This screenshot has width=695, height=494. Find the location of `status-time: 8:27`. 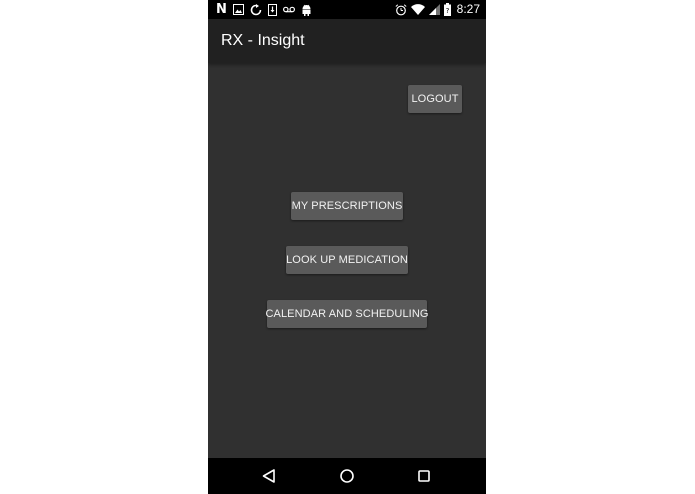

status-time: 8:27 is located at coordinates (468, 9).